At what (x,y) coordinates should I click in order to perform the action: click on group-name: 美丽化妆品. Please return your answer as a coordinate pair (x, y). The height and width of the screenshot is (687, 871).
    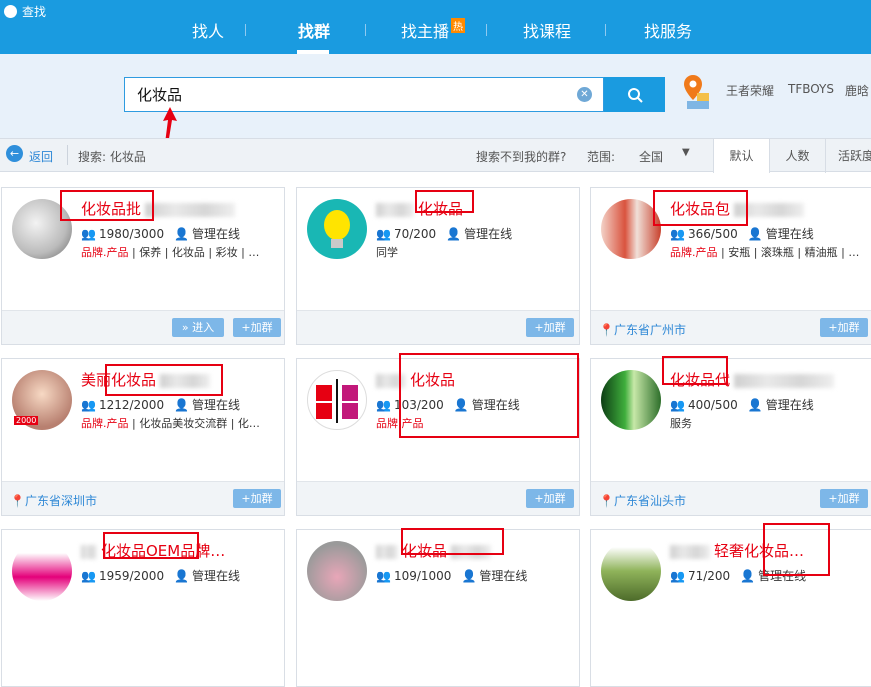
    Looking at the image, I should click on (146, 379).